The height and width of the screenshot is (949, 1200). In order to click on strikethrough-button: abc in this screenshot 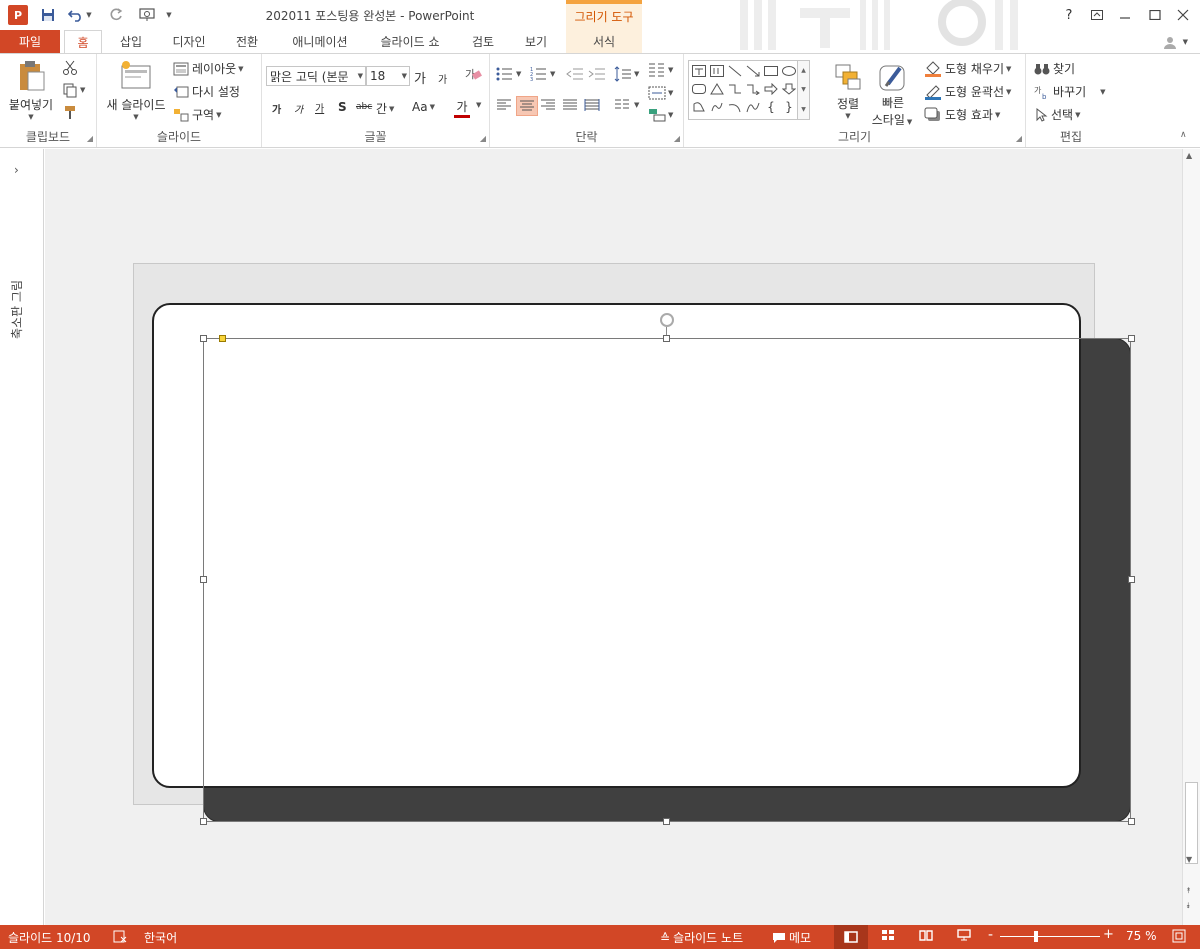, I will do `click(364, 107)`.